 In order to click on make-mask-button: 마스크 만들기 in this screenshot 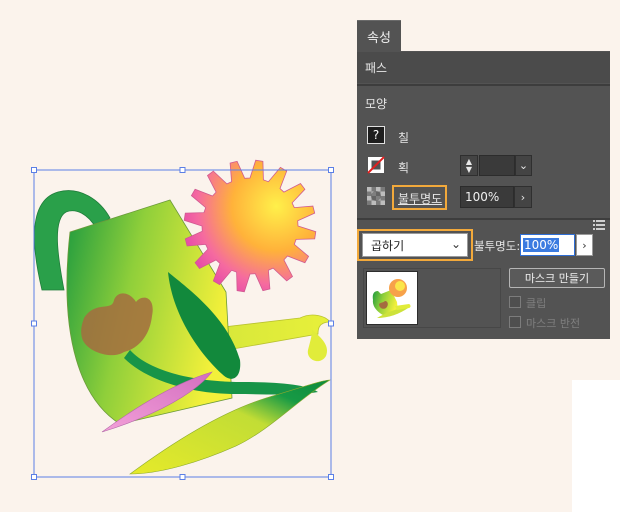, I will do `click(557, 278)`.